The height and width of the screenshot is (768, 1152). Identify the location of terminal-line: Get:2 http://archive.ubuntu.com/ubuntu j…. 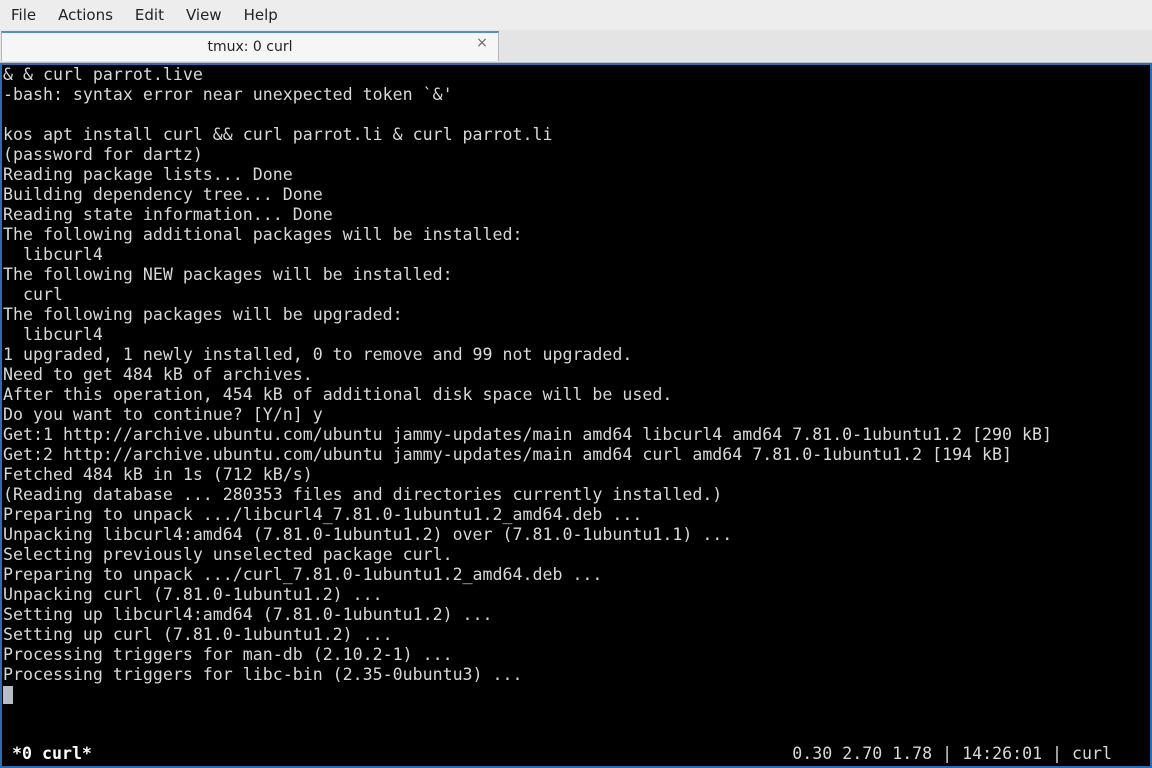
(508, 454).